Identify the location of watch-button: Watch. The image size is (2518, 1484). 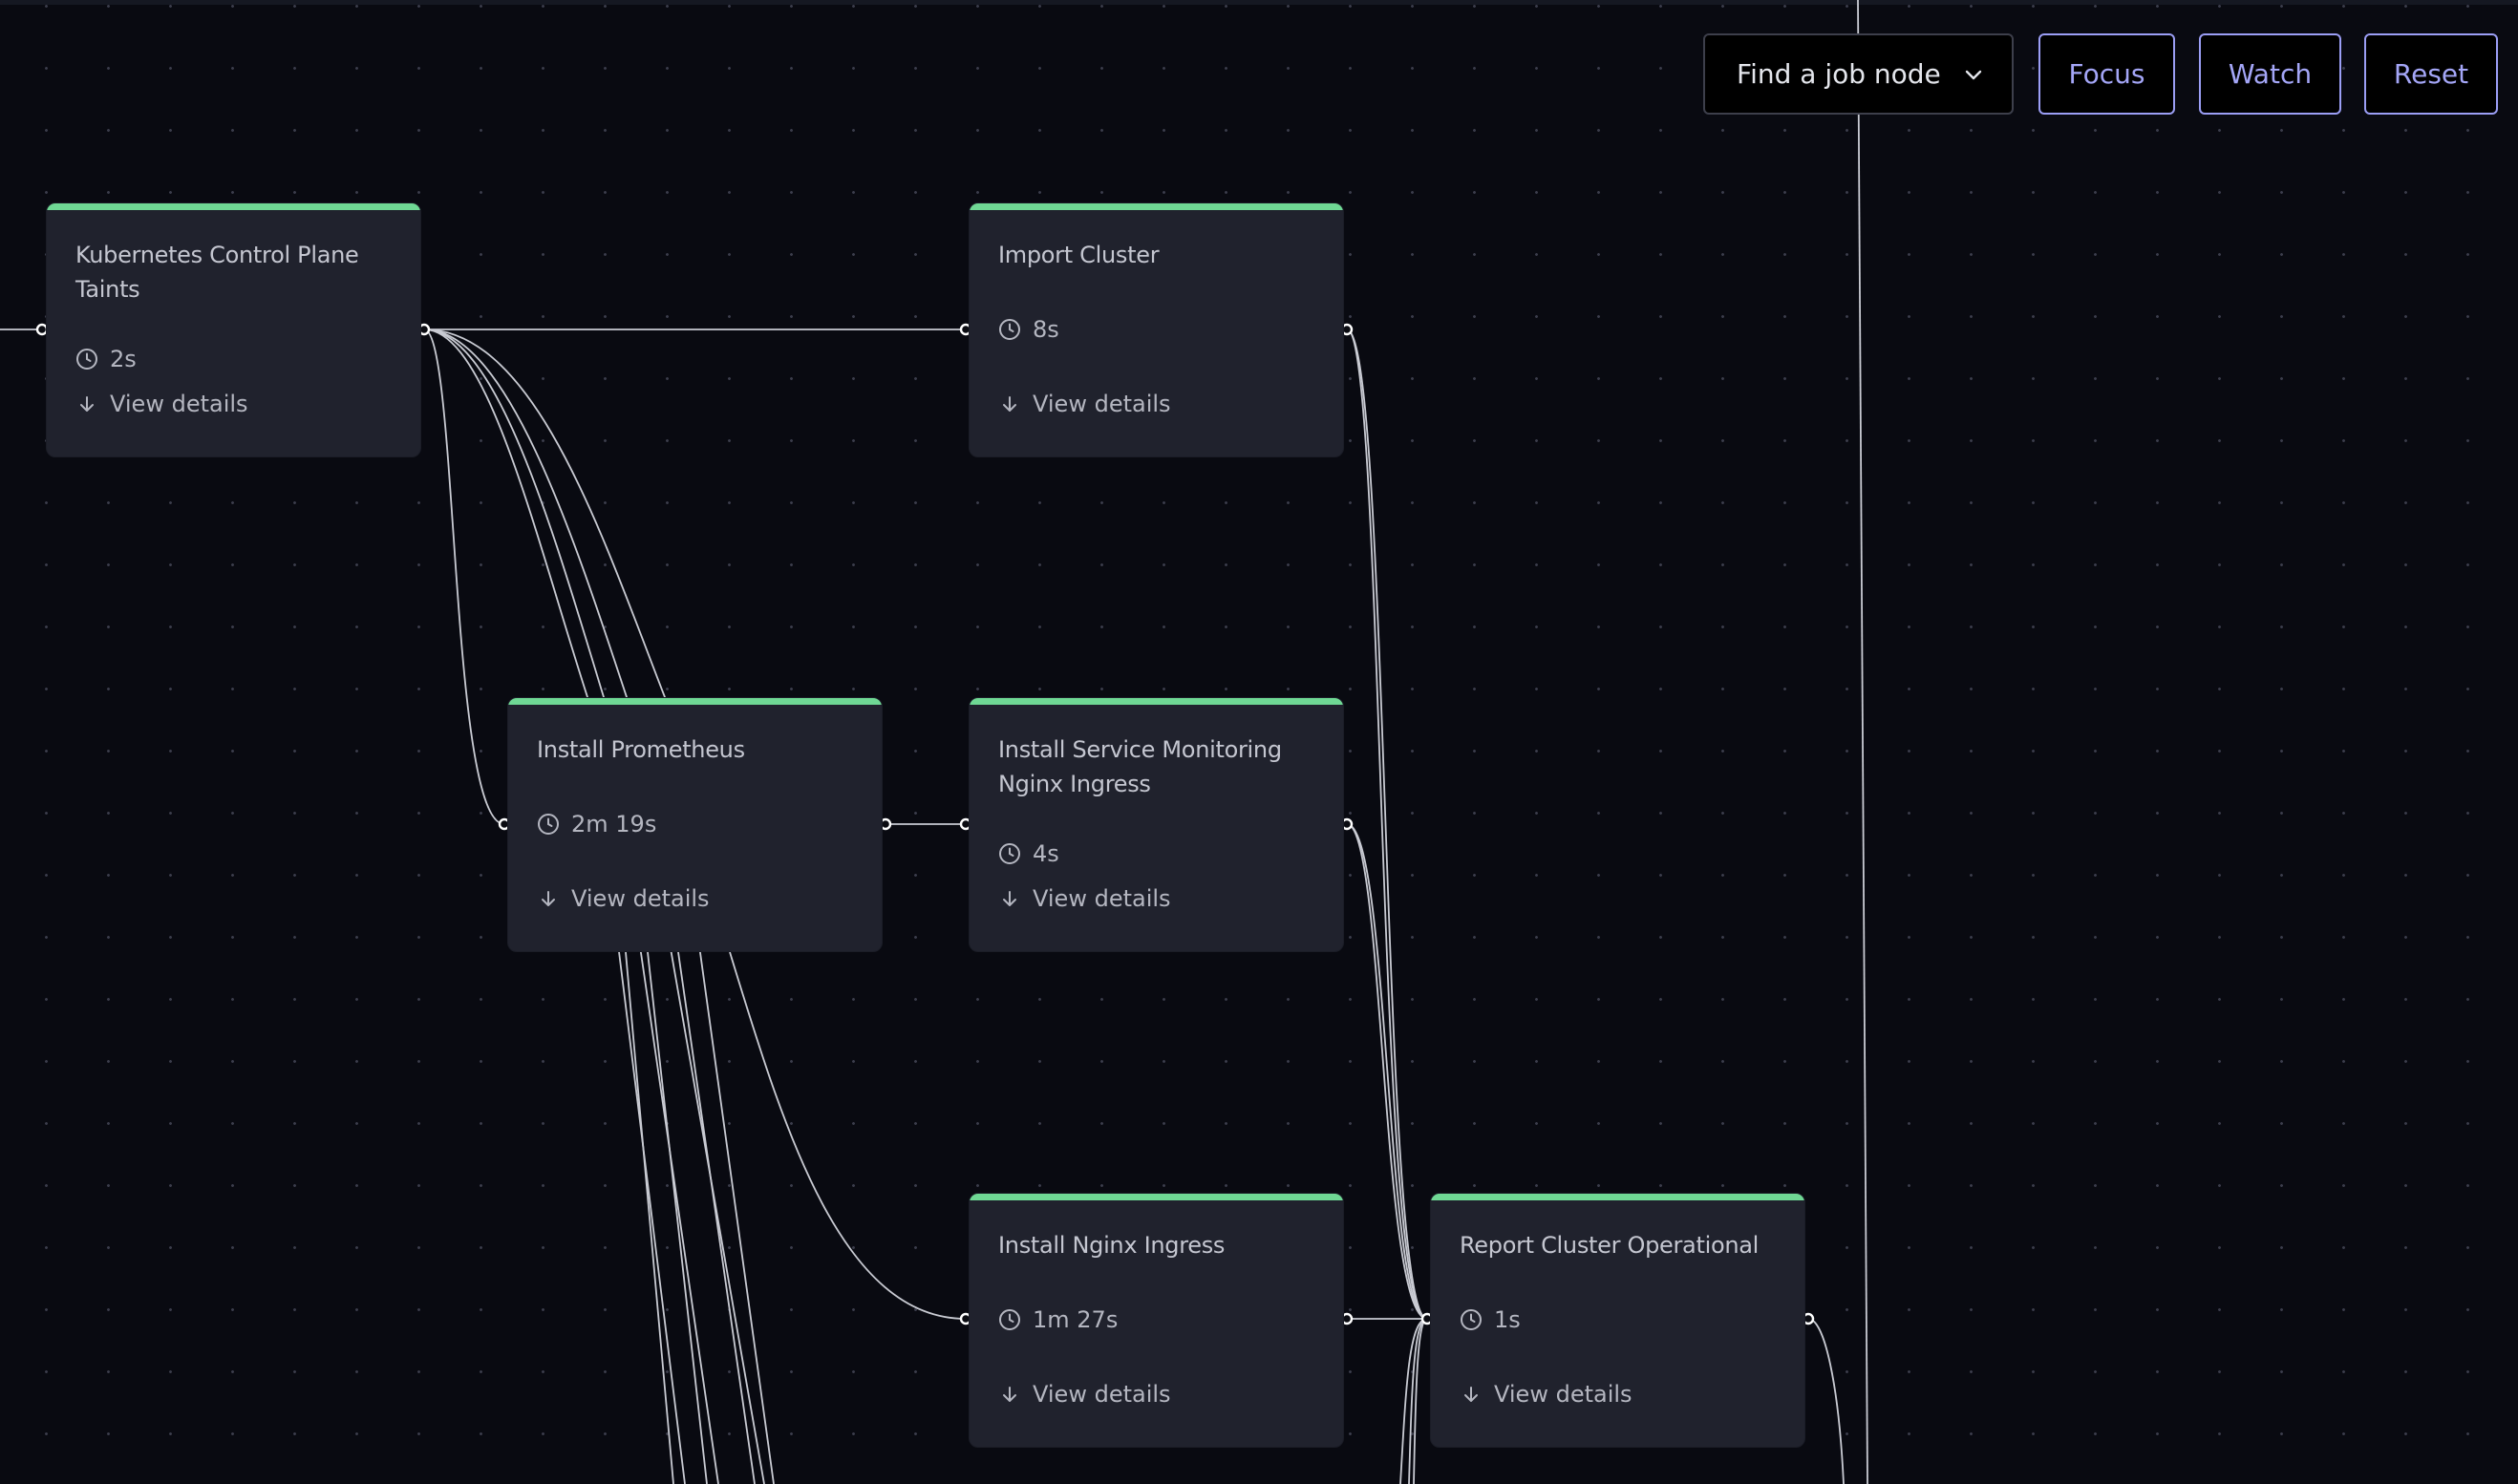
(2270, 74).